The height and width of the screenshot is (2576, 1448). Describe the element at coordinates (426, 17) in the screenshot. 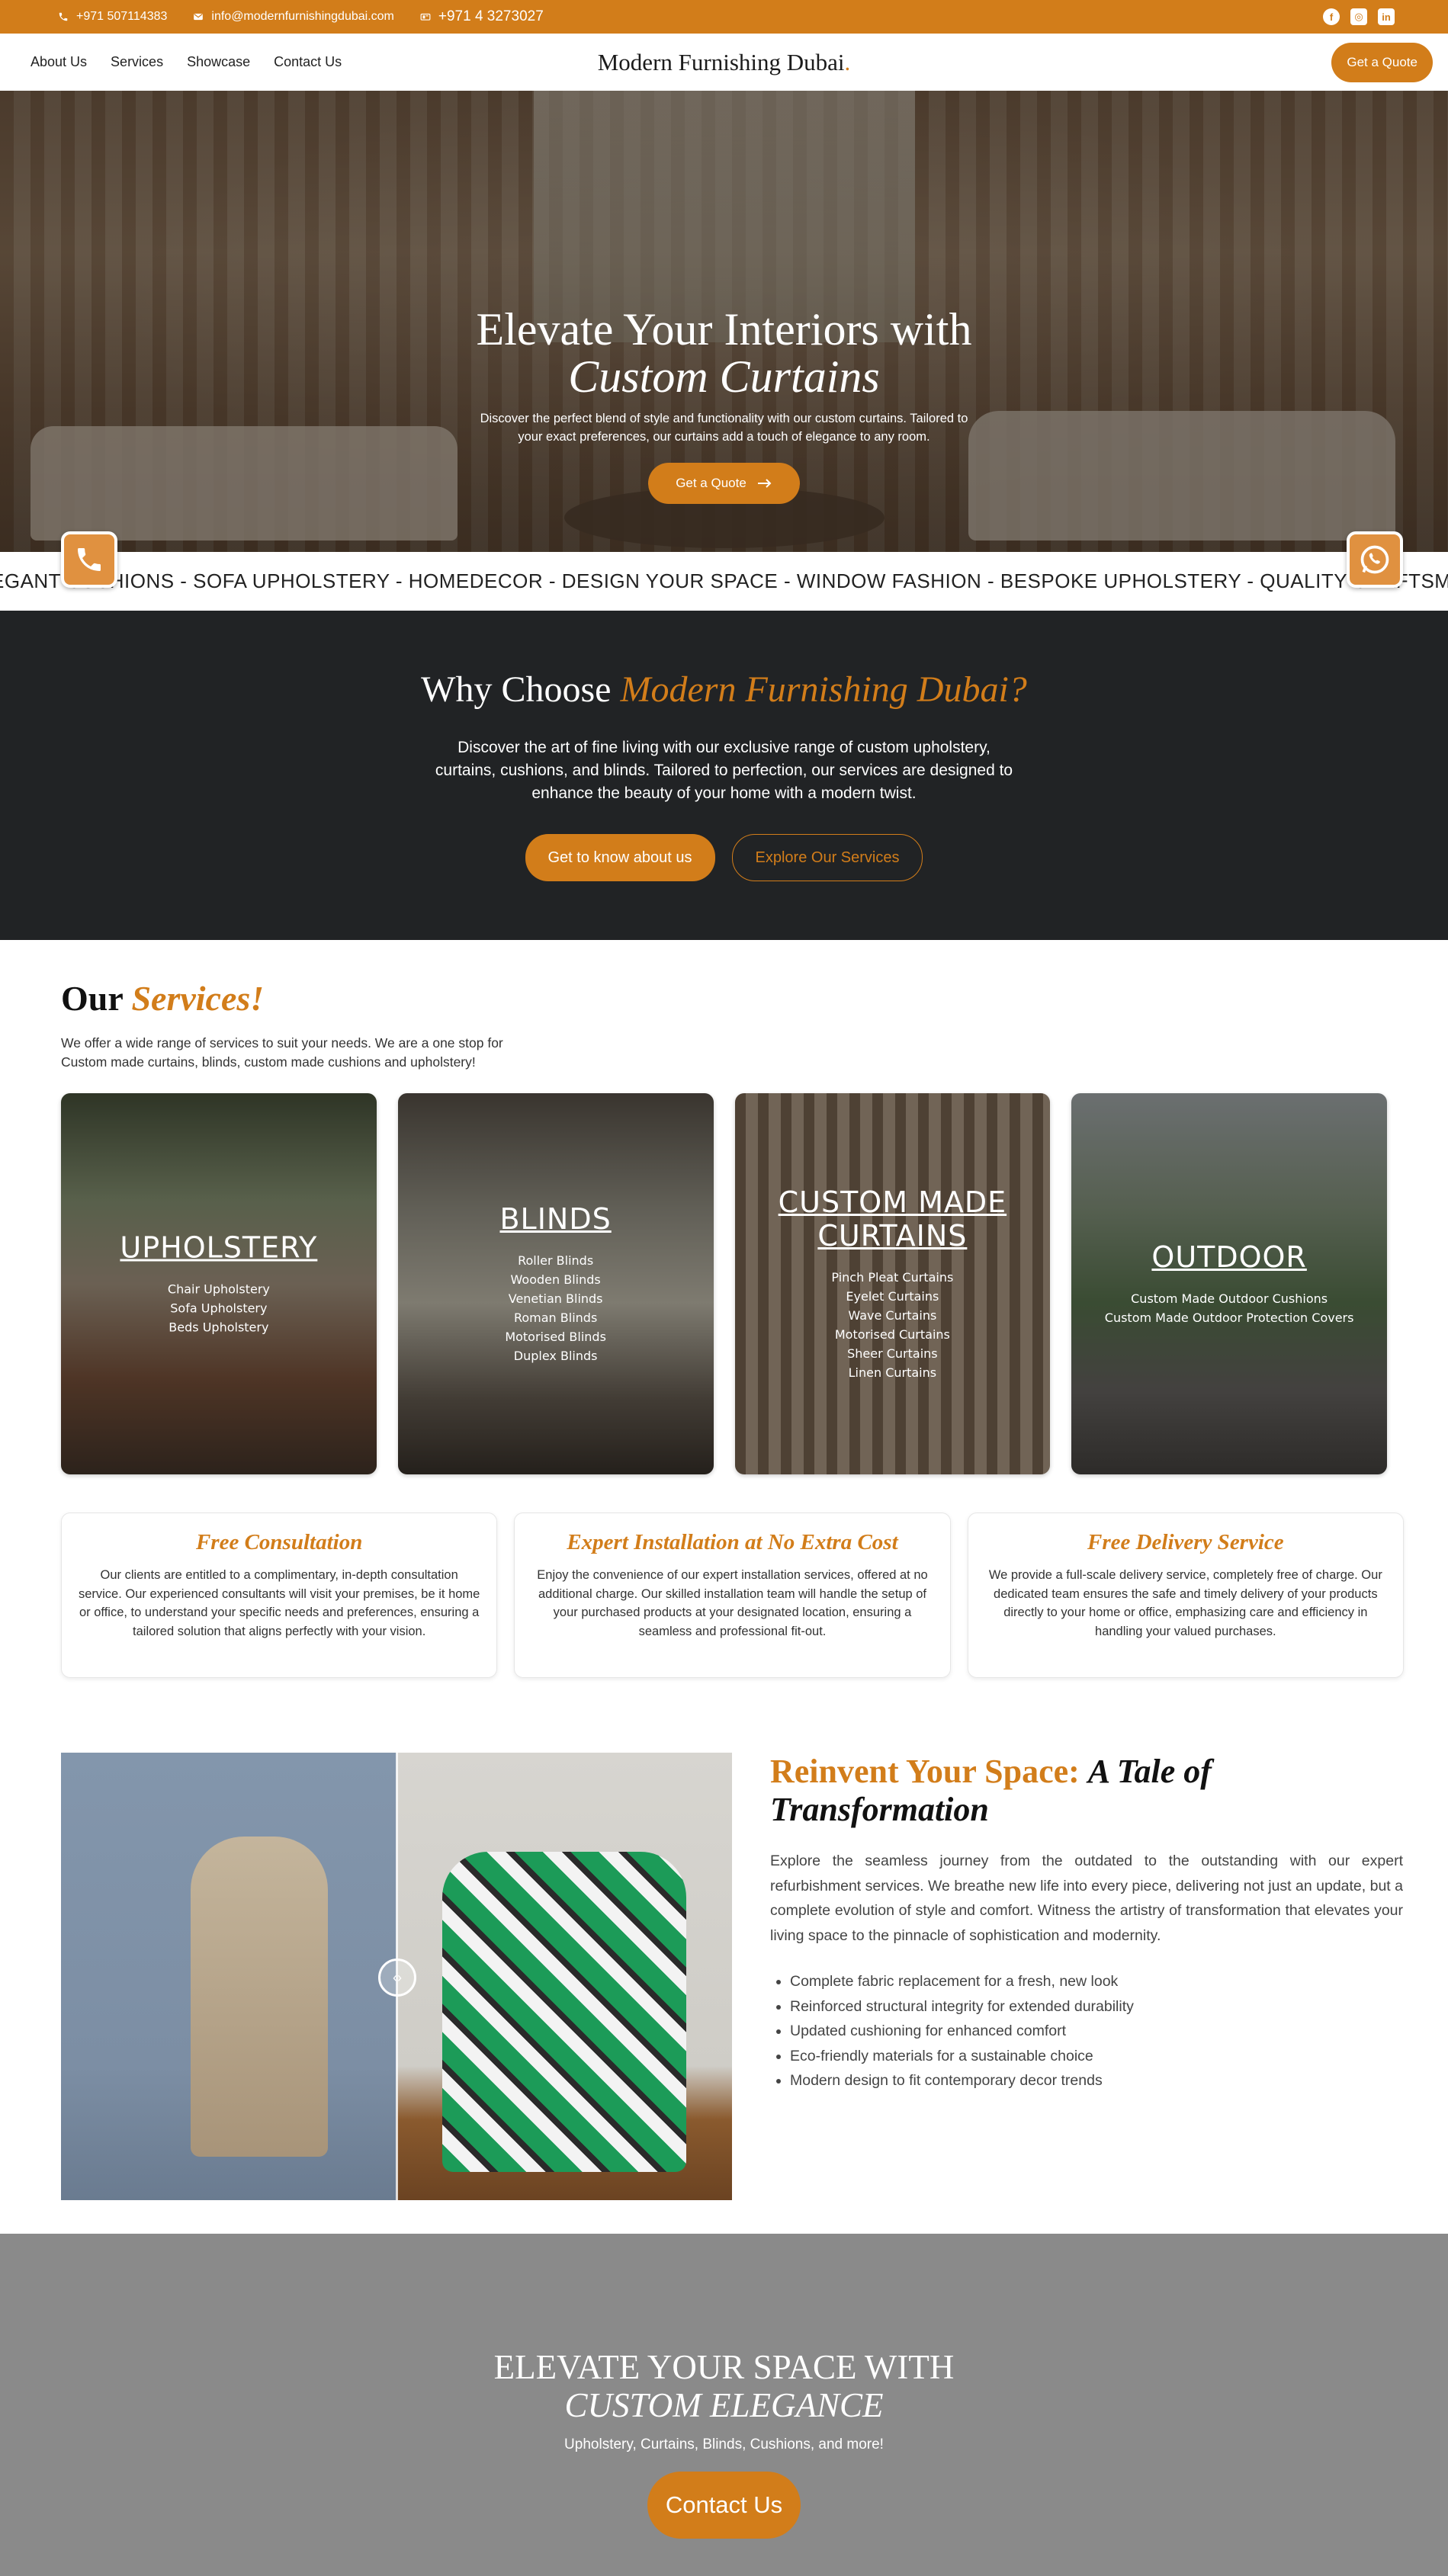

I see `fax-icon` at that location.